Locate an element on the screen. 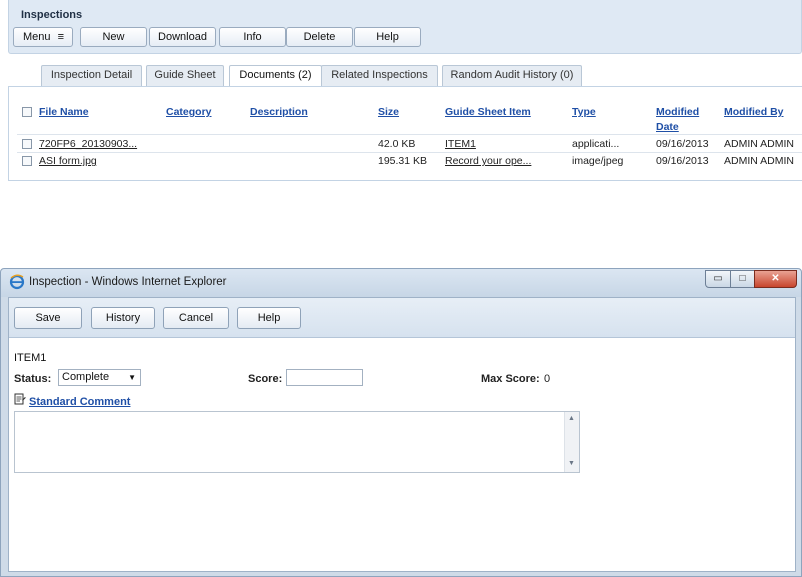 The height and width of the screenshot is (577, 802). minimize-icon: ▭ is located at coordinates (718, 278).